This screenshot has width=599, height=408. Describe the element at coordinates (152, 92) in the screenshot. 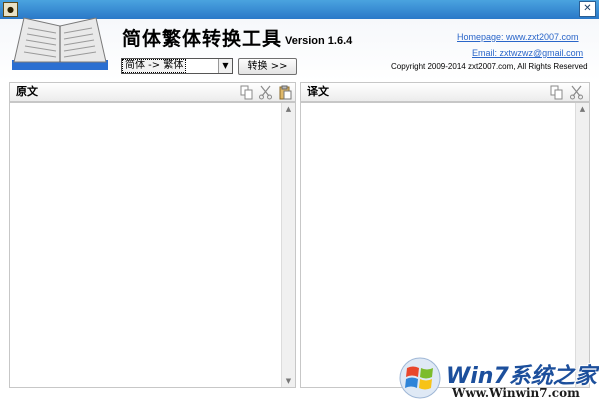

I see `source-panel-header: 原文` at that location.